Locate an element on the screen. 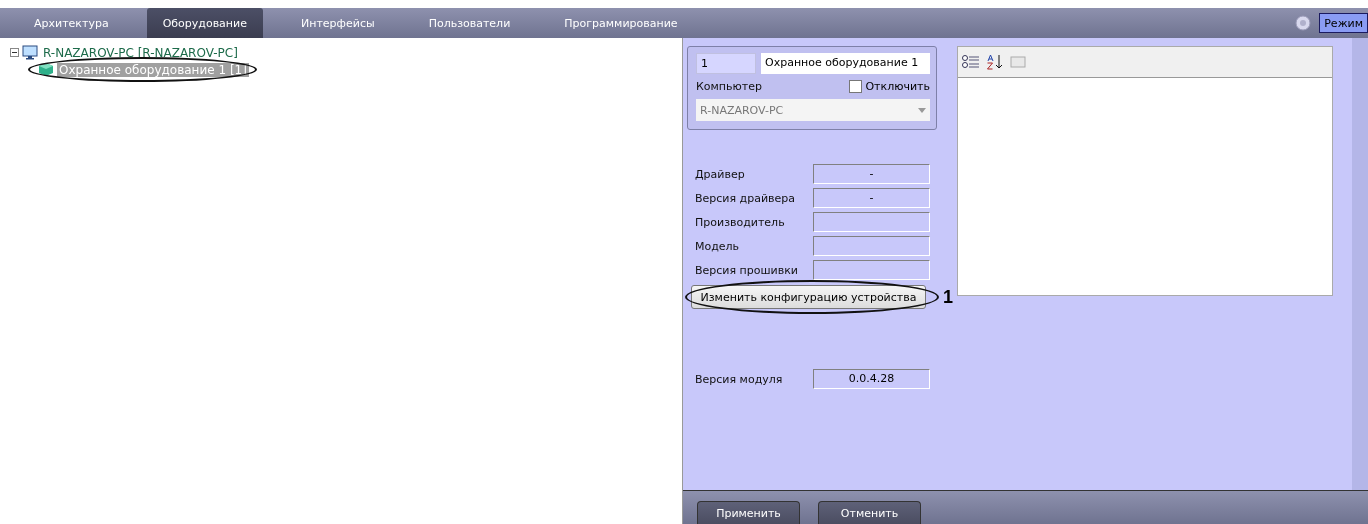 Image resolution: width=1368 pixels, height=524 pixels. sort-icon is located at coordinates (995, 62).